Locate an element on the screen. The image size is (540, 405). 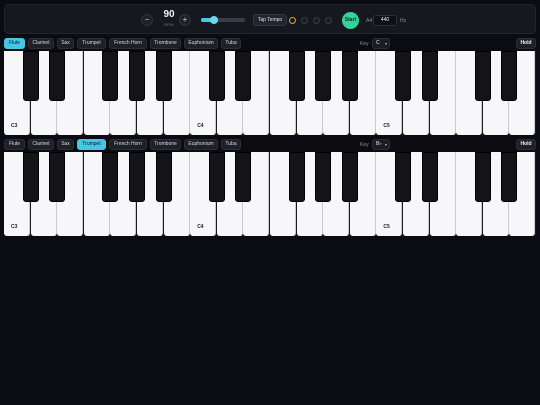
key-select: B♭ ▾ is located at coordinates (381, 144).